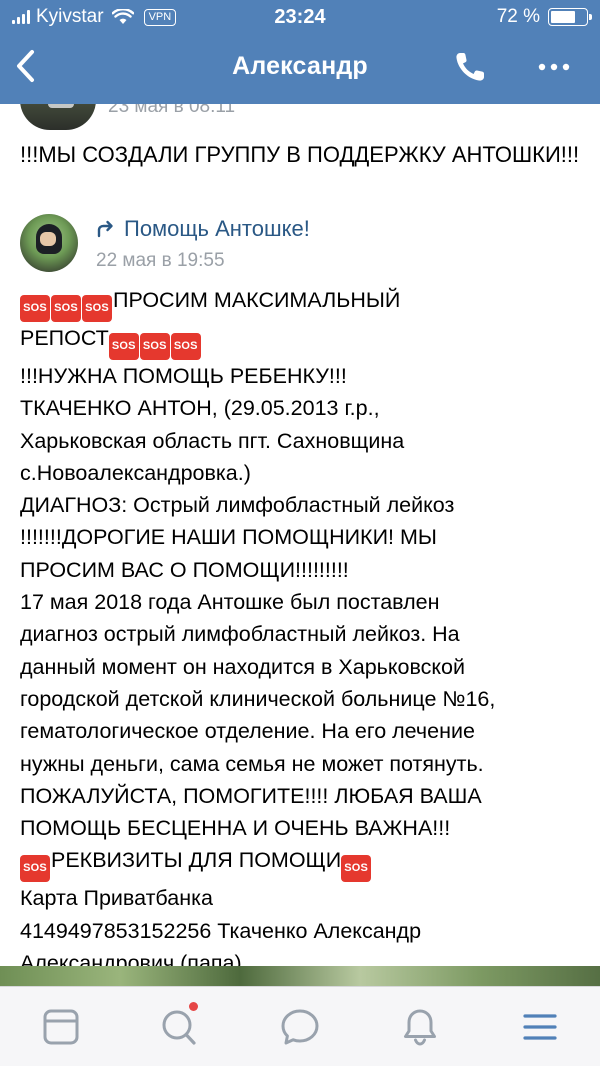 This screenshot has height=1066, width=600. I want to click on author-avatar, so click(58, 117).